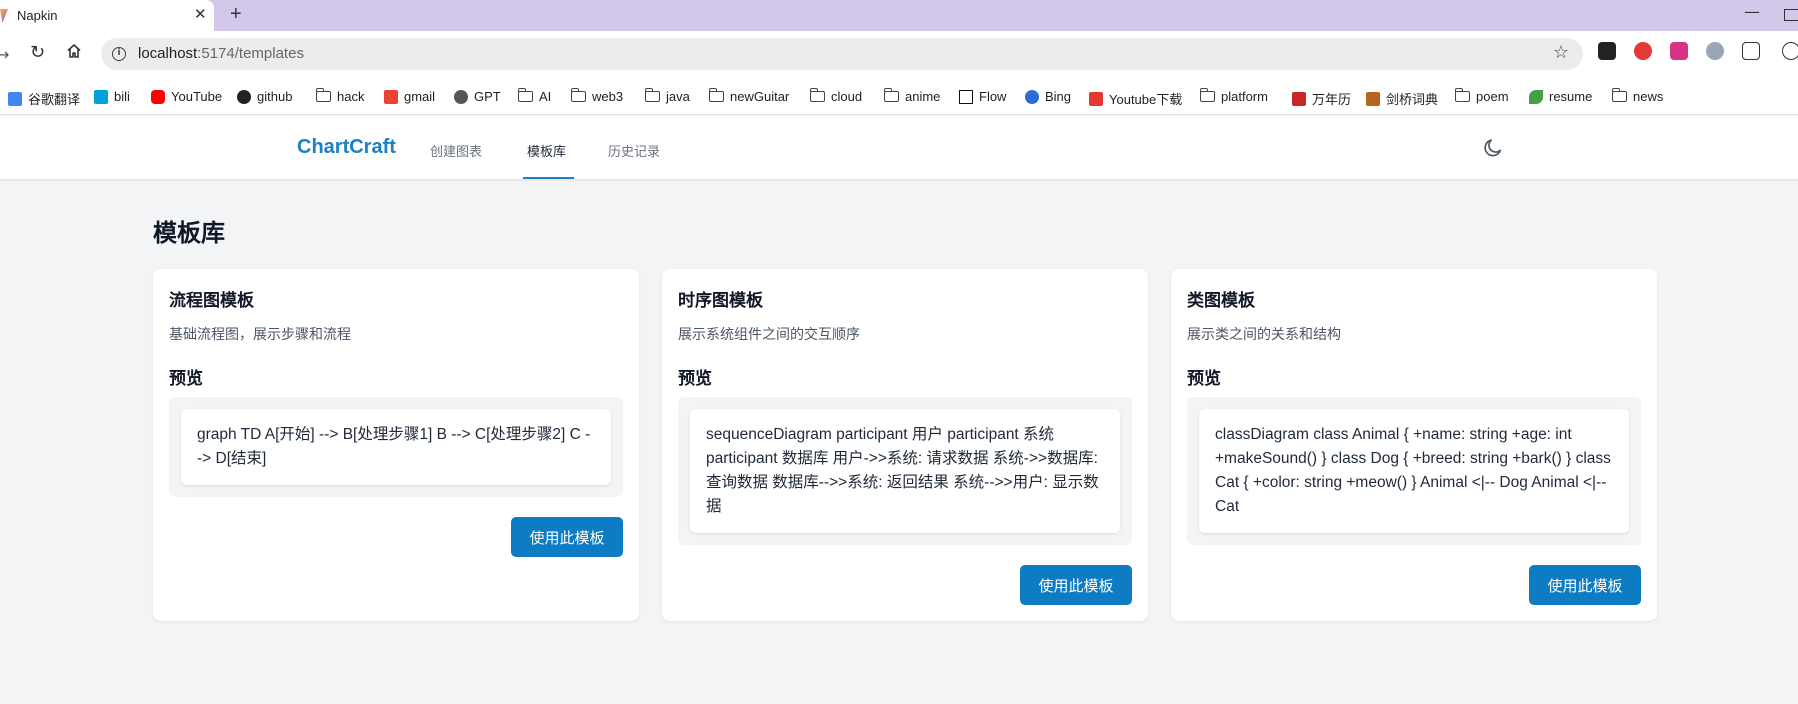  What do you see at coordinates (1791, 15) in the screenshot?
I see `maximize-window-icon` at bounding box center [1791, 15].